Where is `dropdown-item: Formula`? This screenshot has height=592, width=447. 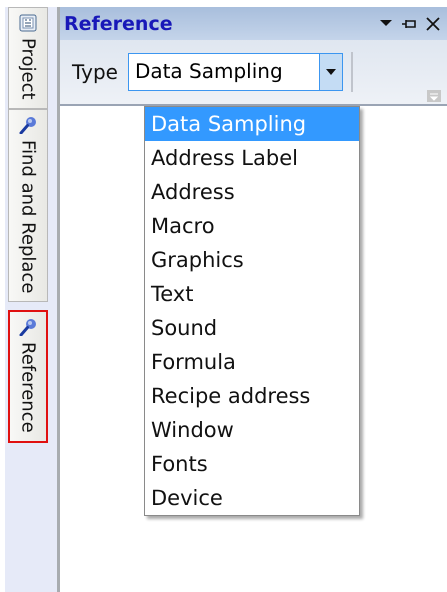
dropdown-item: Formula is located at coordinates (252, 362).